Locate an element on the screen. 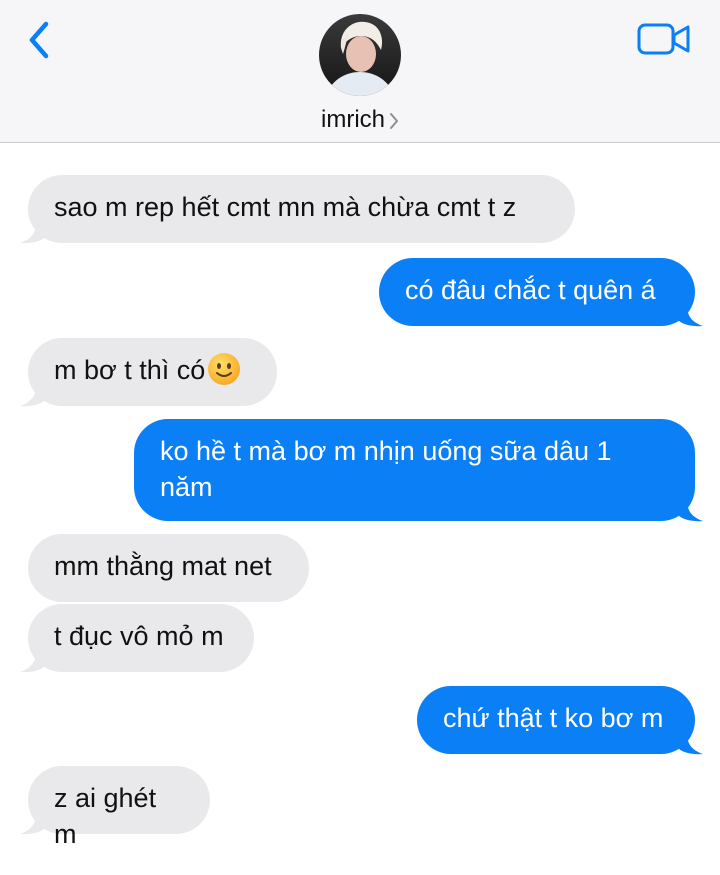  slightly-smiling-face-icon is located at coordinates (224, 369).